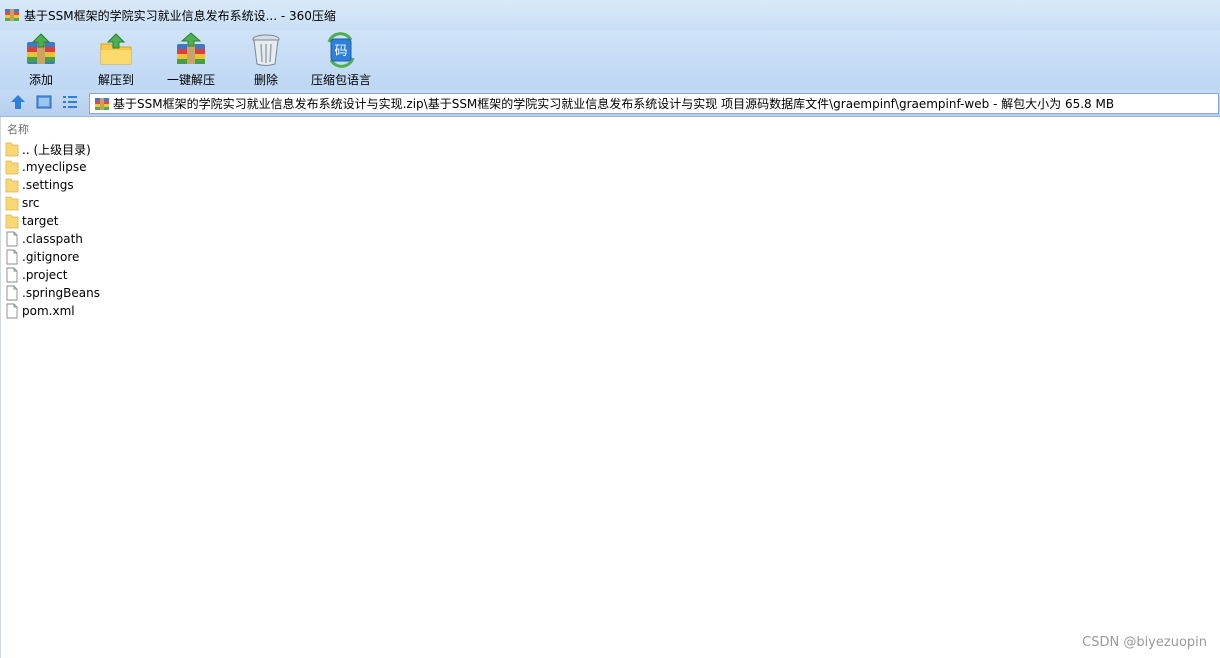 The width and height of the screenshot is (1220, 658). I want to click on toolbar: 添加 解压到 一键解压 删除 码 压缩包语言, so click(610, 60).